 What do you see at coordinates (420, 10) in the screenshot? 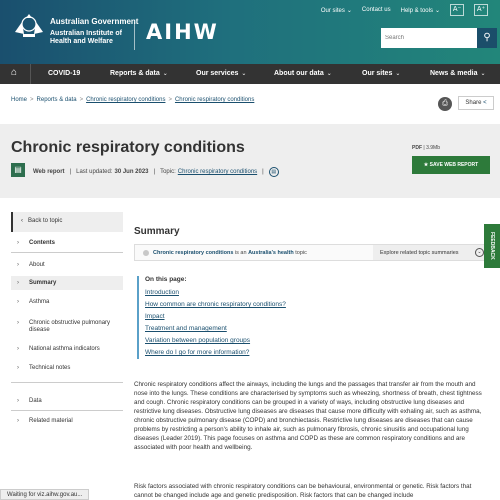
I see `top-link-help: Help & tools ⌄` at bounding box center [420, 10].